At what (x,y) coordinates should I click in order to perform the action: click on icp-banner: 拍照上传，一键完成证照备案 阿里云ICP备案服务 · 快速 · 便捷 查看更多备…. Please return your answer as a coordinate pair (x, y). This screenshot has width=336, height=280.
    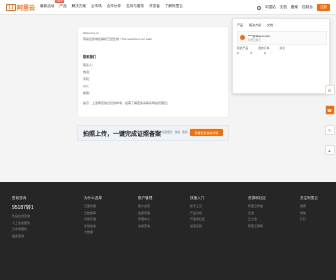
    Looking at the image, I should click on (153, 133).